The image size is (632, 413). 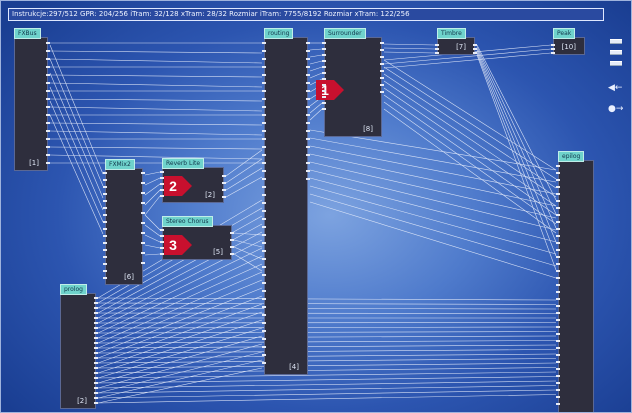 What do you see at coordinates (286, 201) in the screenshot?
I see `routing-block: routing [4]` at bounding box center [286, 201].